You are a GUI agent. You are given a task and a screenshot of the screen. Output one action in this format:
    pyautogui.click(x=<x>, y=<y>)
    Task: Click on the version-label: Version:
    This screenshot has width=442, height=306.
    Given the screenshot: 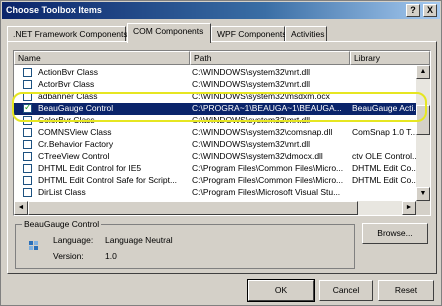 What is the action you would take?
    pyautogui.click(x=68, y=256)
    